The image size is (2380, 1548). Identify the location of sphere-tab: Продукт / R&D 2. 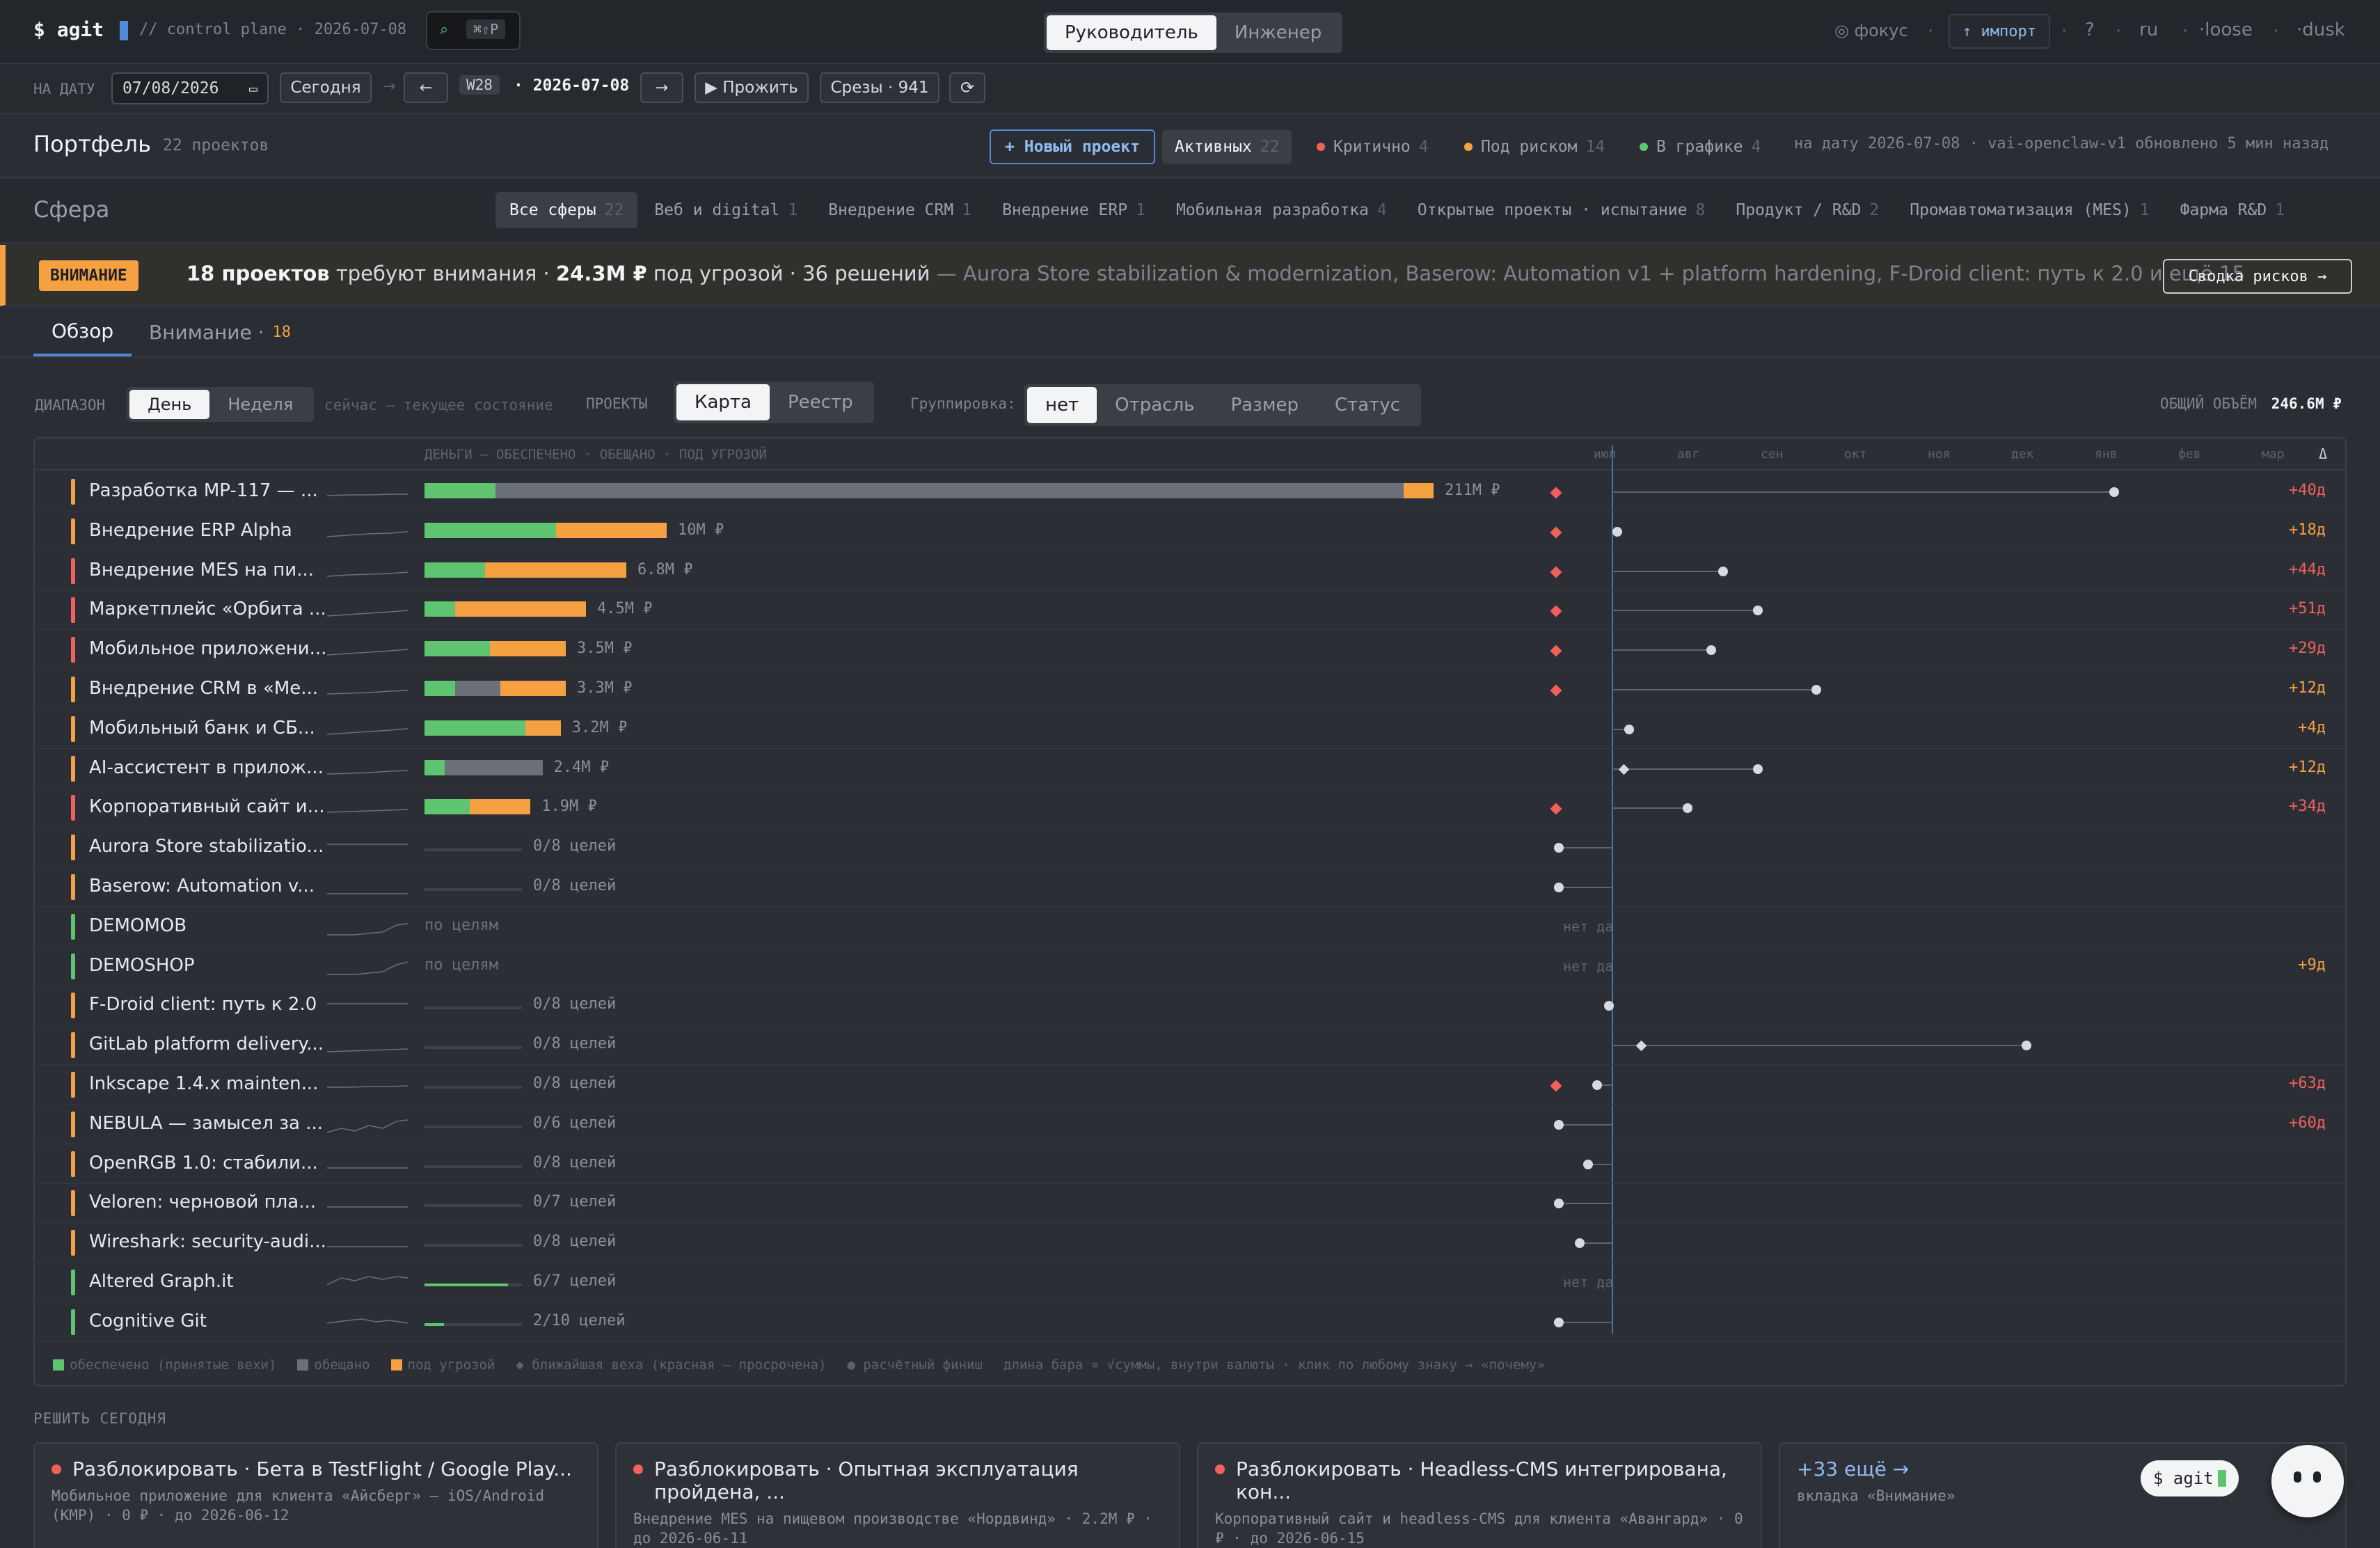
(1807, 210).